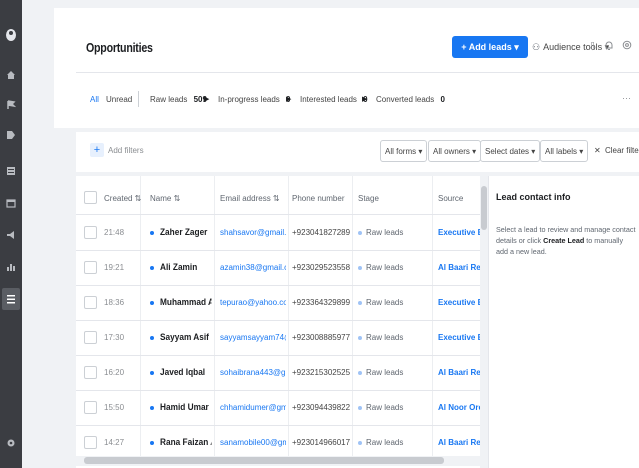  I want to click on flag-icon, so click(11, 105).